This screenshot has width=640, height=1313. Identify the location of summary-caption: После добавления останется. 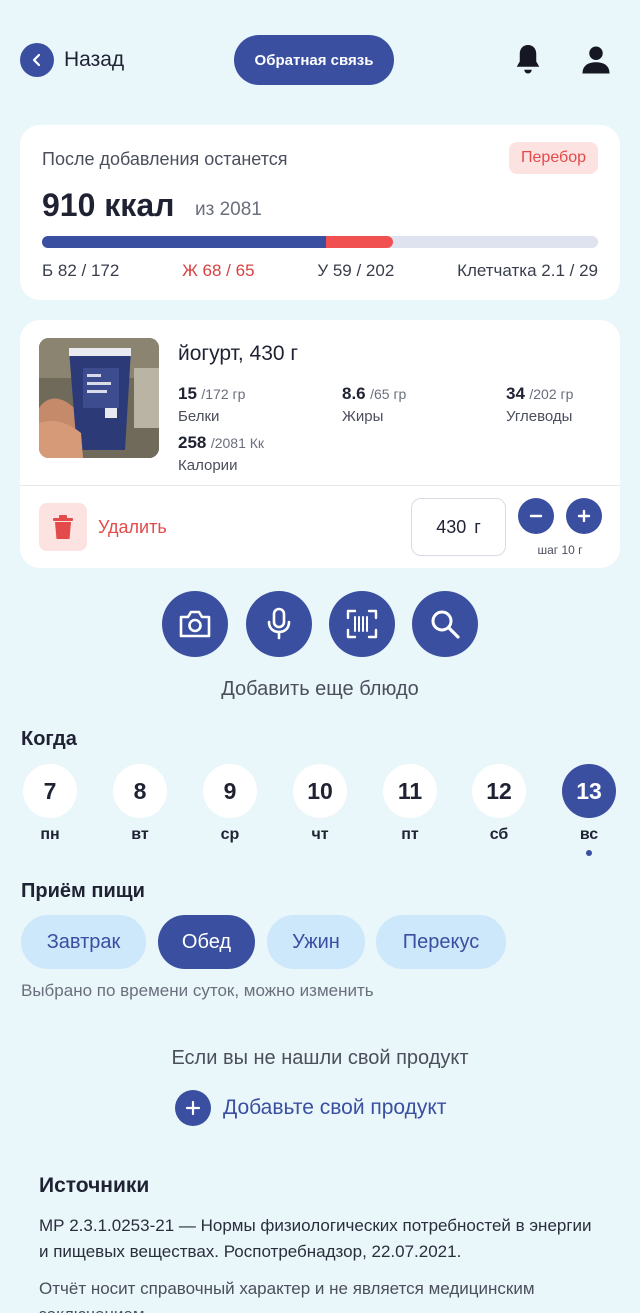
(165, 159).